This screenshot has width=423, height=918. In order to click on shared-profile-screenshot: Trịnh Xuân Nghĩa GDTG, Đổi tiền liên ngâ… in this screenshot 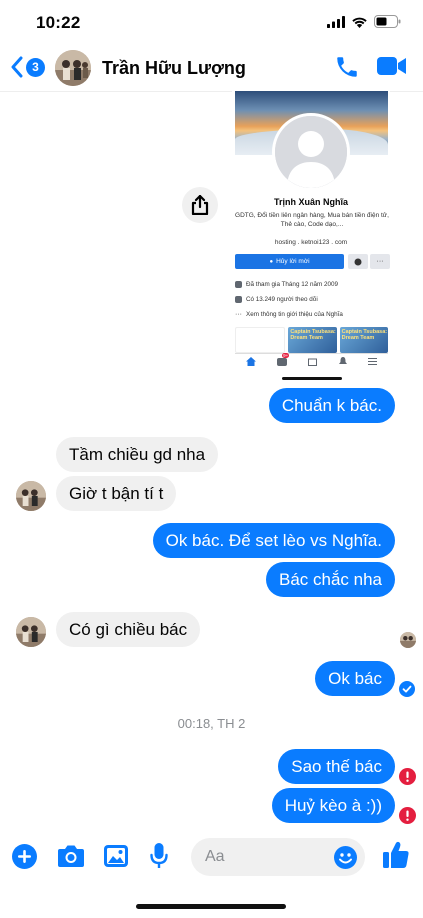, I will do `click(311, 236)`.